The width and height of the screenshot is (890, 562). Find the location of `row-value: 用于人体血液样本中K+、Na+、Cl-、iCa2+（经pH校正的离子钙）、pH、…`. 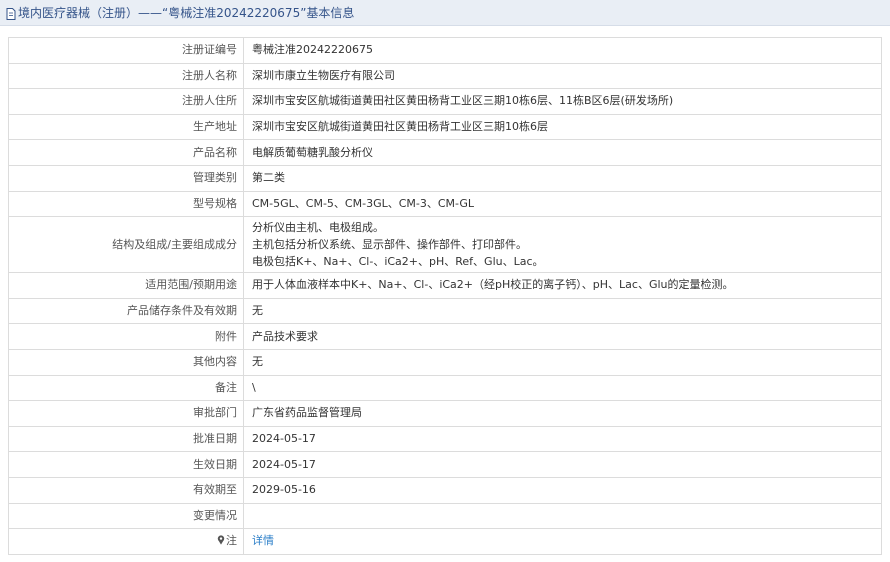

row-value: 用于人体血液样本中K+、Na+、Cl-、iCa2+（经pH校正的离子钙）、pH、… is located at coordinates (562, 285).